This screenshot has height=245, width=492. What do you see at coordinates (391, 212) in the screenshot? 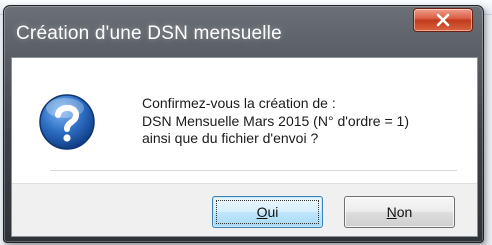
I see `non-mnemonic: N` at bounding box center [391, 212].